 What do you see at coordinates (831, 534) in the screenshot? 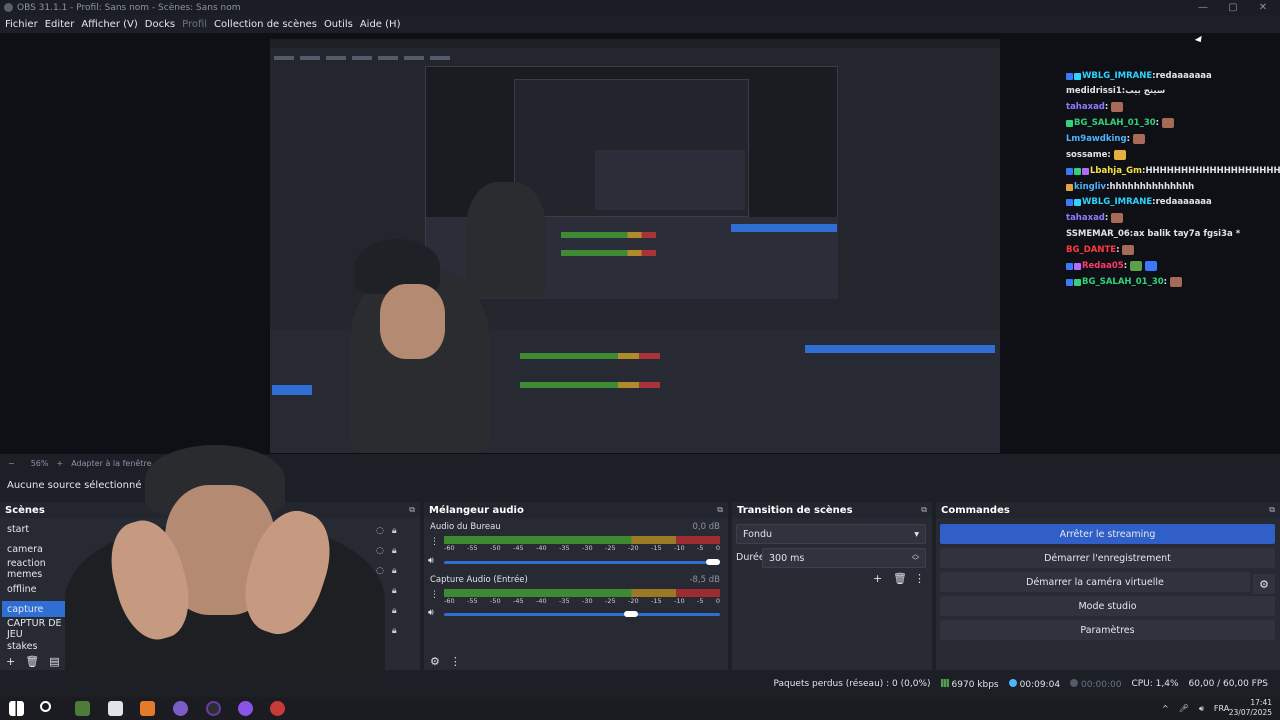
I see `transition-type-select: Fondu ▾` at bounding box center [831, 534].